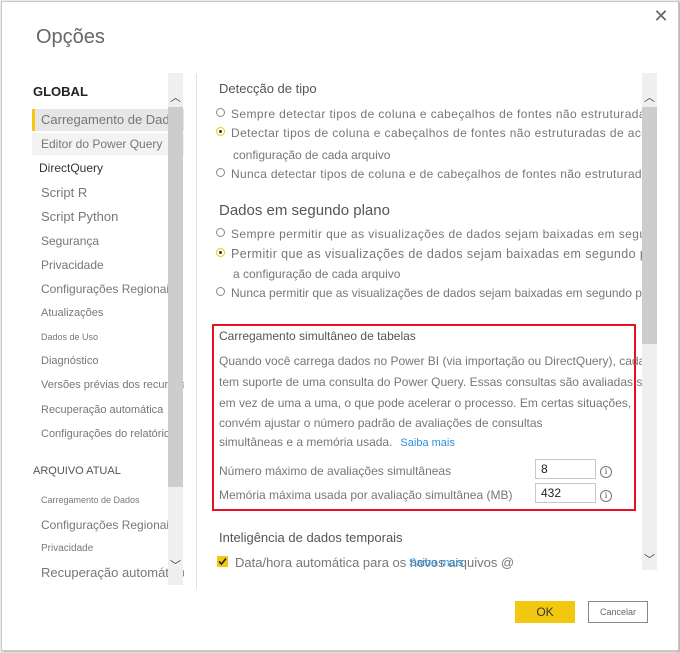  I want to click on checkmark-icon, so click(222, 561).